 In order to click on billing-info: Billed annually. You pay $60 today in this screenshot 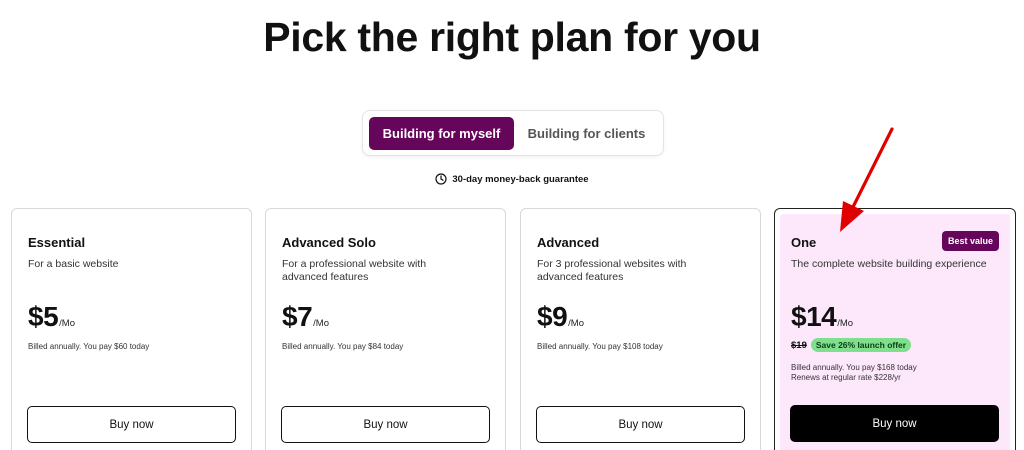, I will do `click(89, 346)`.